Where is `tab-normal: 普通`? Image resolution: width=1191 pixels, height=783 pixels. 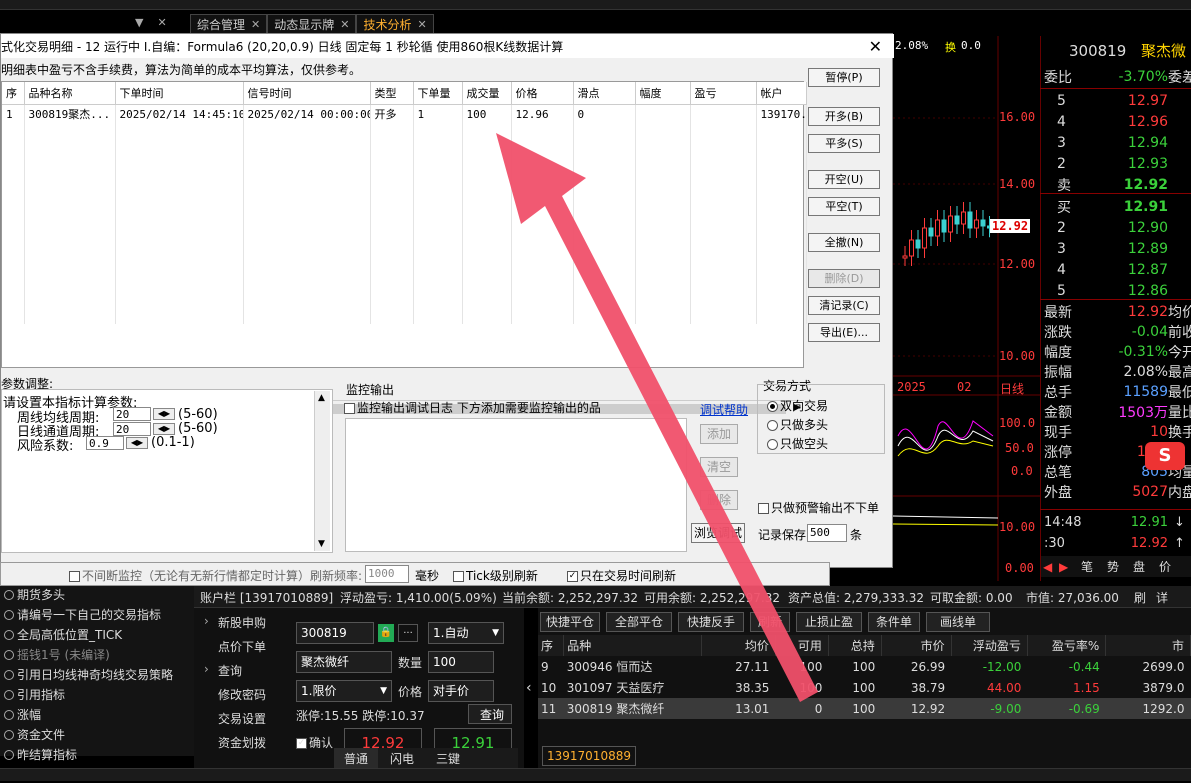
tab-normal: 普通 is located at coordinates (356, 758).